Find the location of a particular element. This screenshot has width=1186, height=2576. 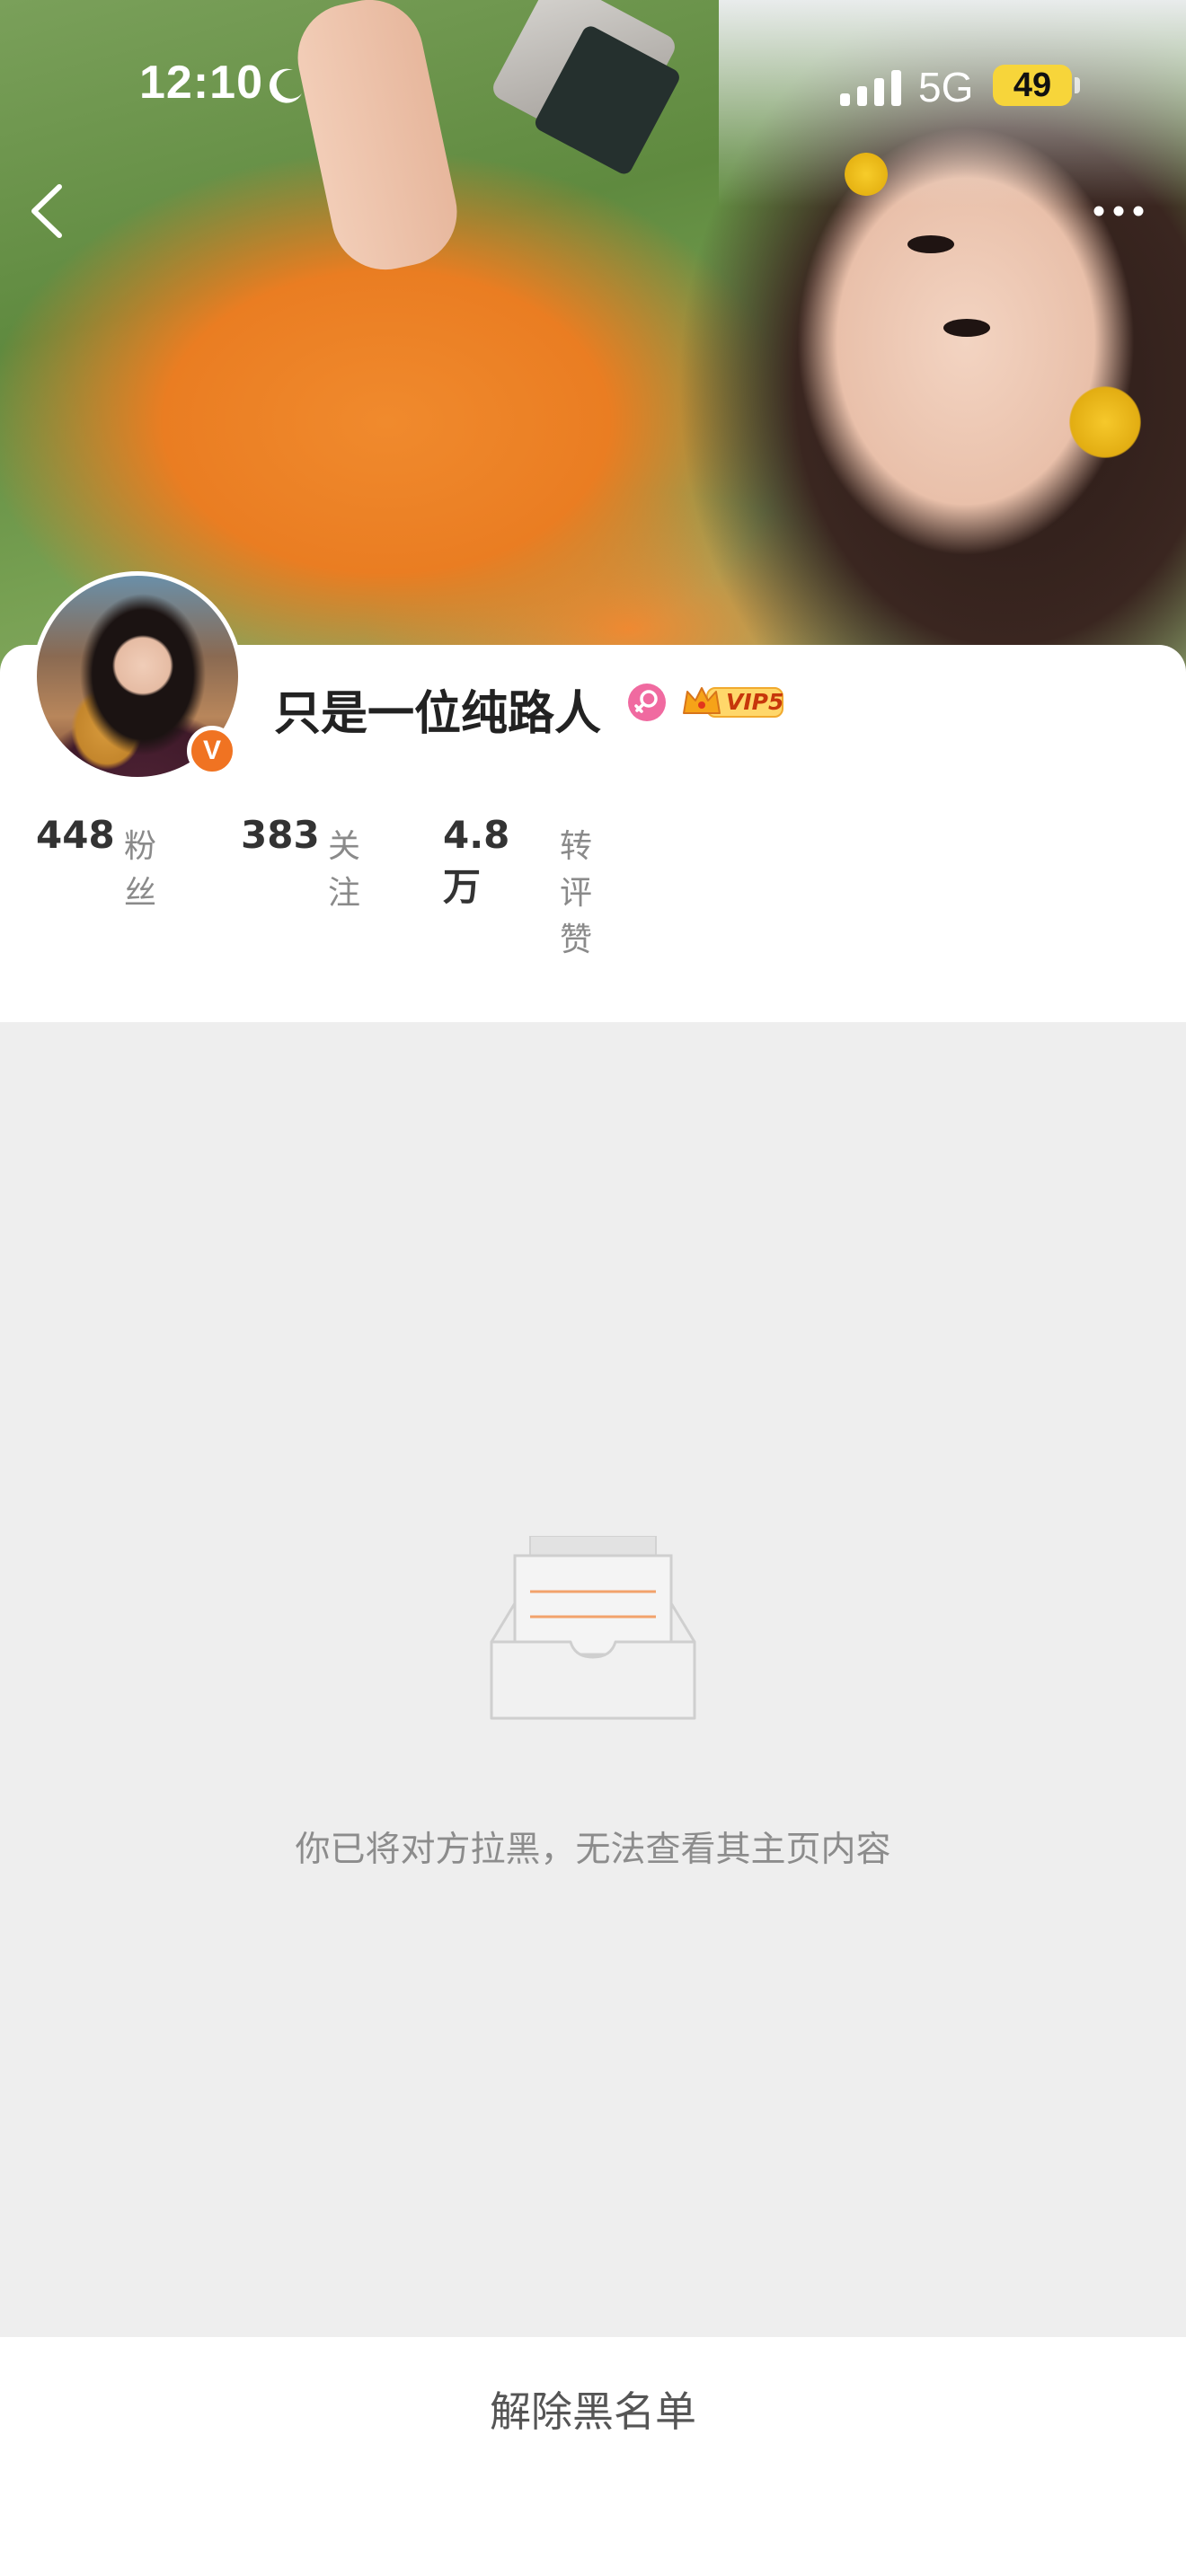

followers-count: 448 is located at coordinates (75, 835).